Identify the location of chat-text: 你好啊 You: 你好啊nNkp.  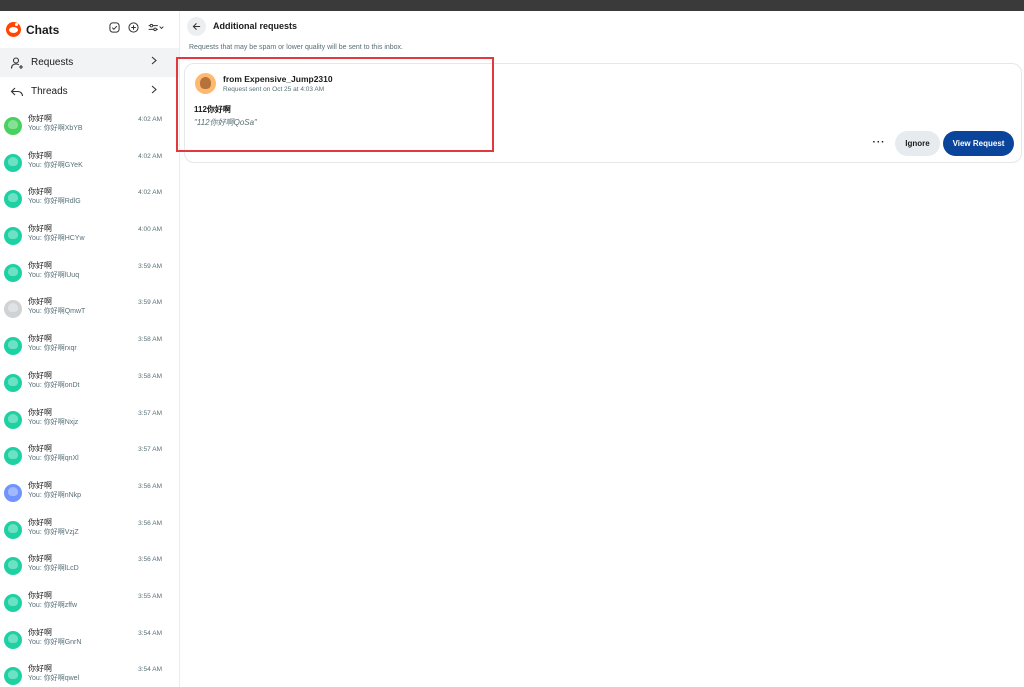
(54, 491).